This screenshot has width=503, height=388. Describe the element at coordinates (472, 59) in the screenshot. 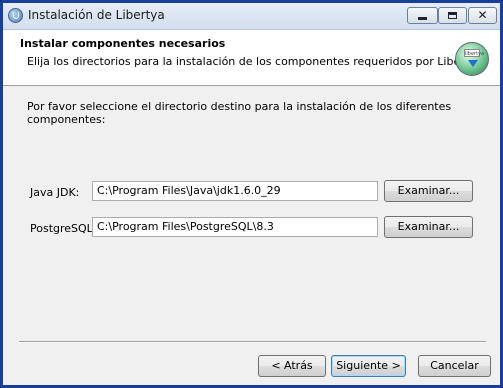

I see `libertya-logo-icon: libertya` at that location.